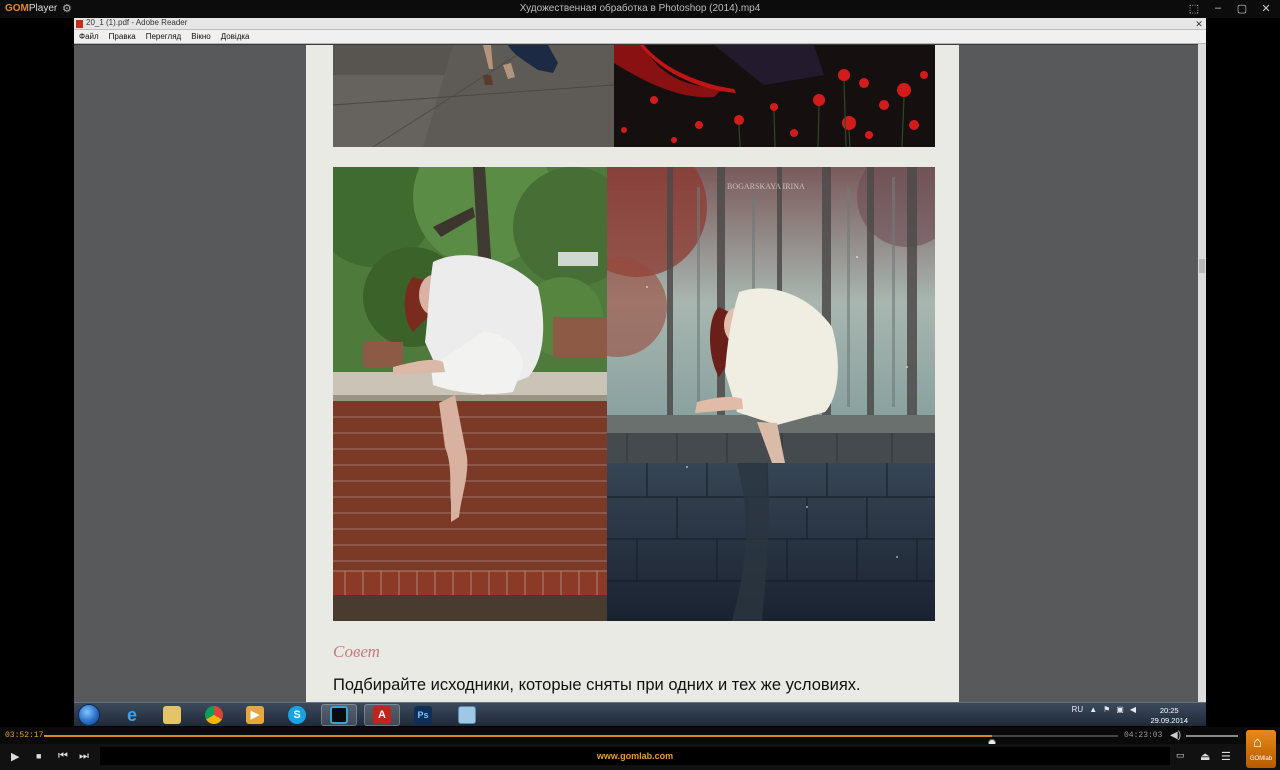 The height and width of the screenshot is (770, 1280). I want to click on current-time: 03:52:17, so click(24, 735).